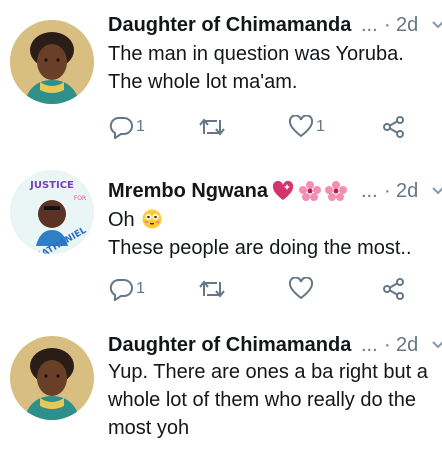 This screenshot has height=449, width=442. Describe the element at coordinates (80, 198) in the screenshot. I see `avatar-text-for: FOR` at that location.